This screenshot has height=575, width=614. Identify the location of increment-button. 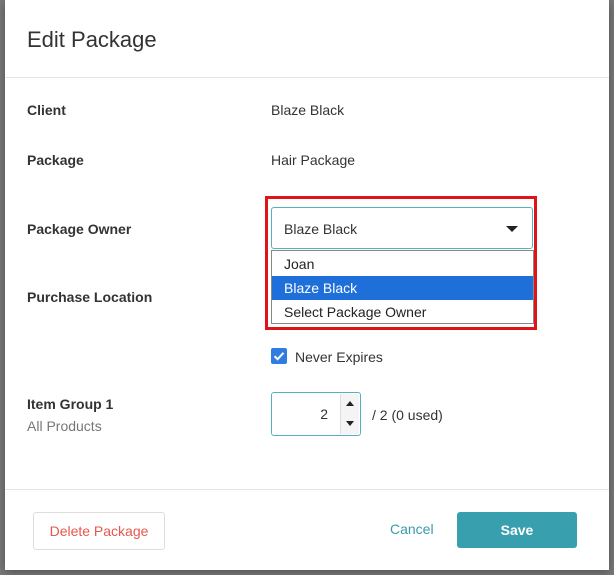
(349, 404).